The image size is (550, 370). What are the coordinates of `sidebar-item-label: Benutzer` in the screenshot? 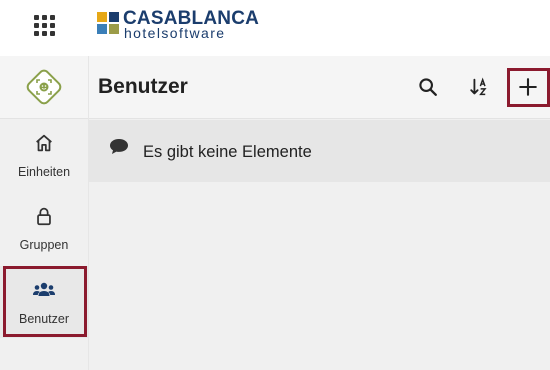 It's located at (44, 319).